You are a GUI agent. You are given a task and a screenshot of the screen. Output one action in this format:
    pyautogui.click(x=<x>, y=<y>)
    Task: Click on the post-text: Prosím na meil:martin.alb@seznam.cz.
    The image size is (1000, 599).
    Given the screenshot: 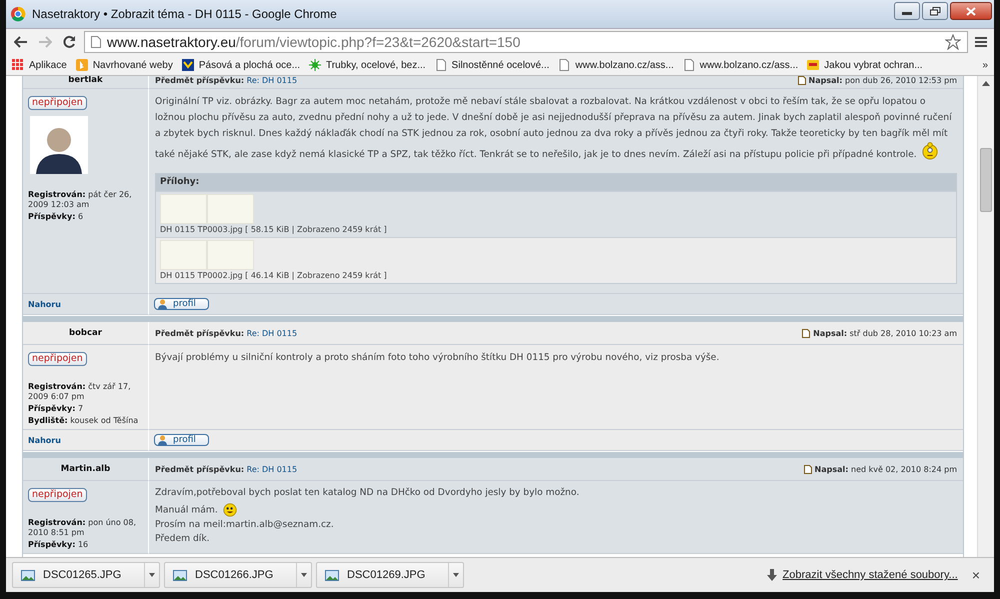 What is the action you would take?
    pyautogui.click(x=245, y=525)
    